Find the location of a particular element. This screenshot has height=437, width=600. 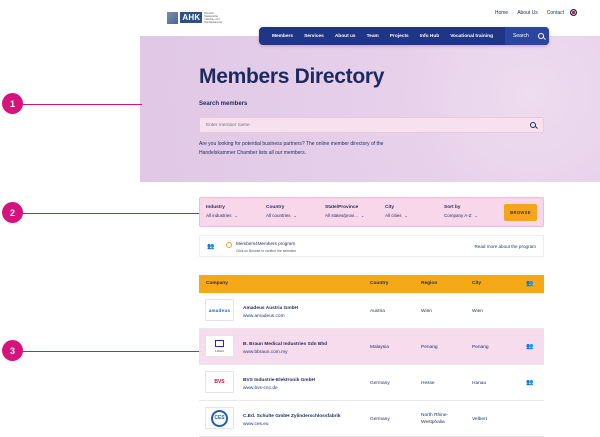

logo-mark-icon is located at coordinates (173, 17).